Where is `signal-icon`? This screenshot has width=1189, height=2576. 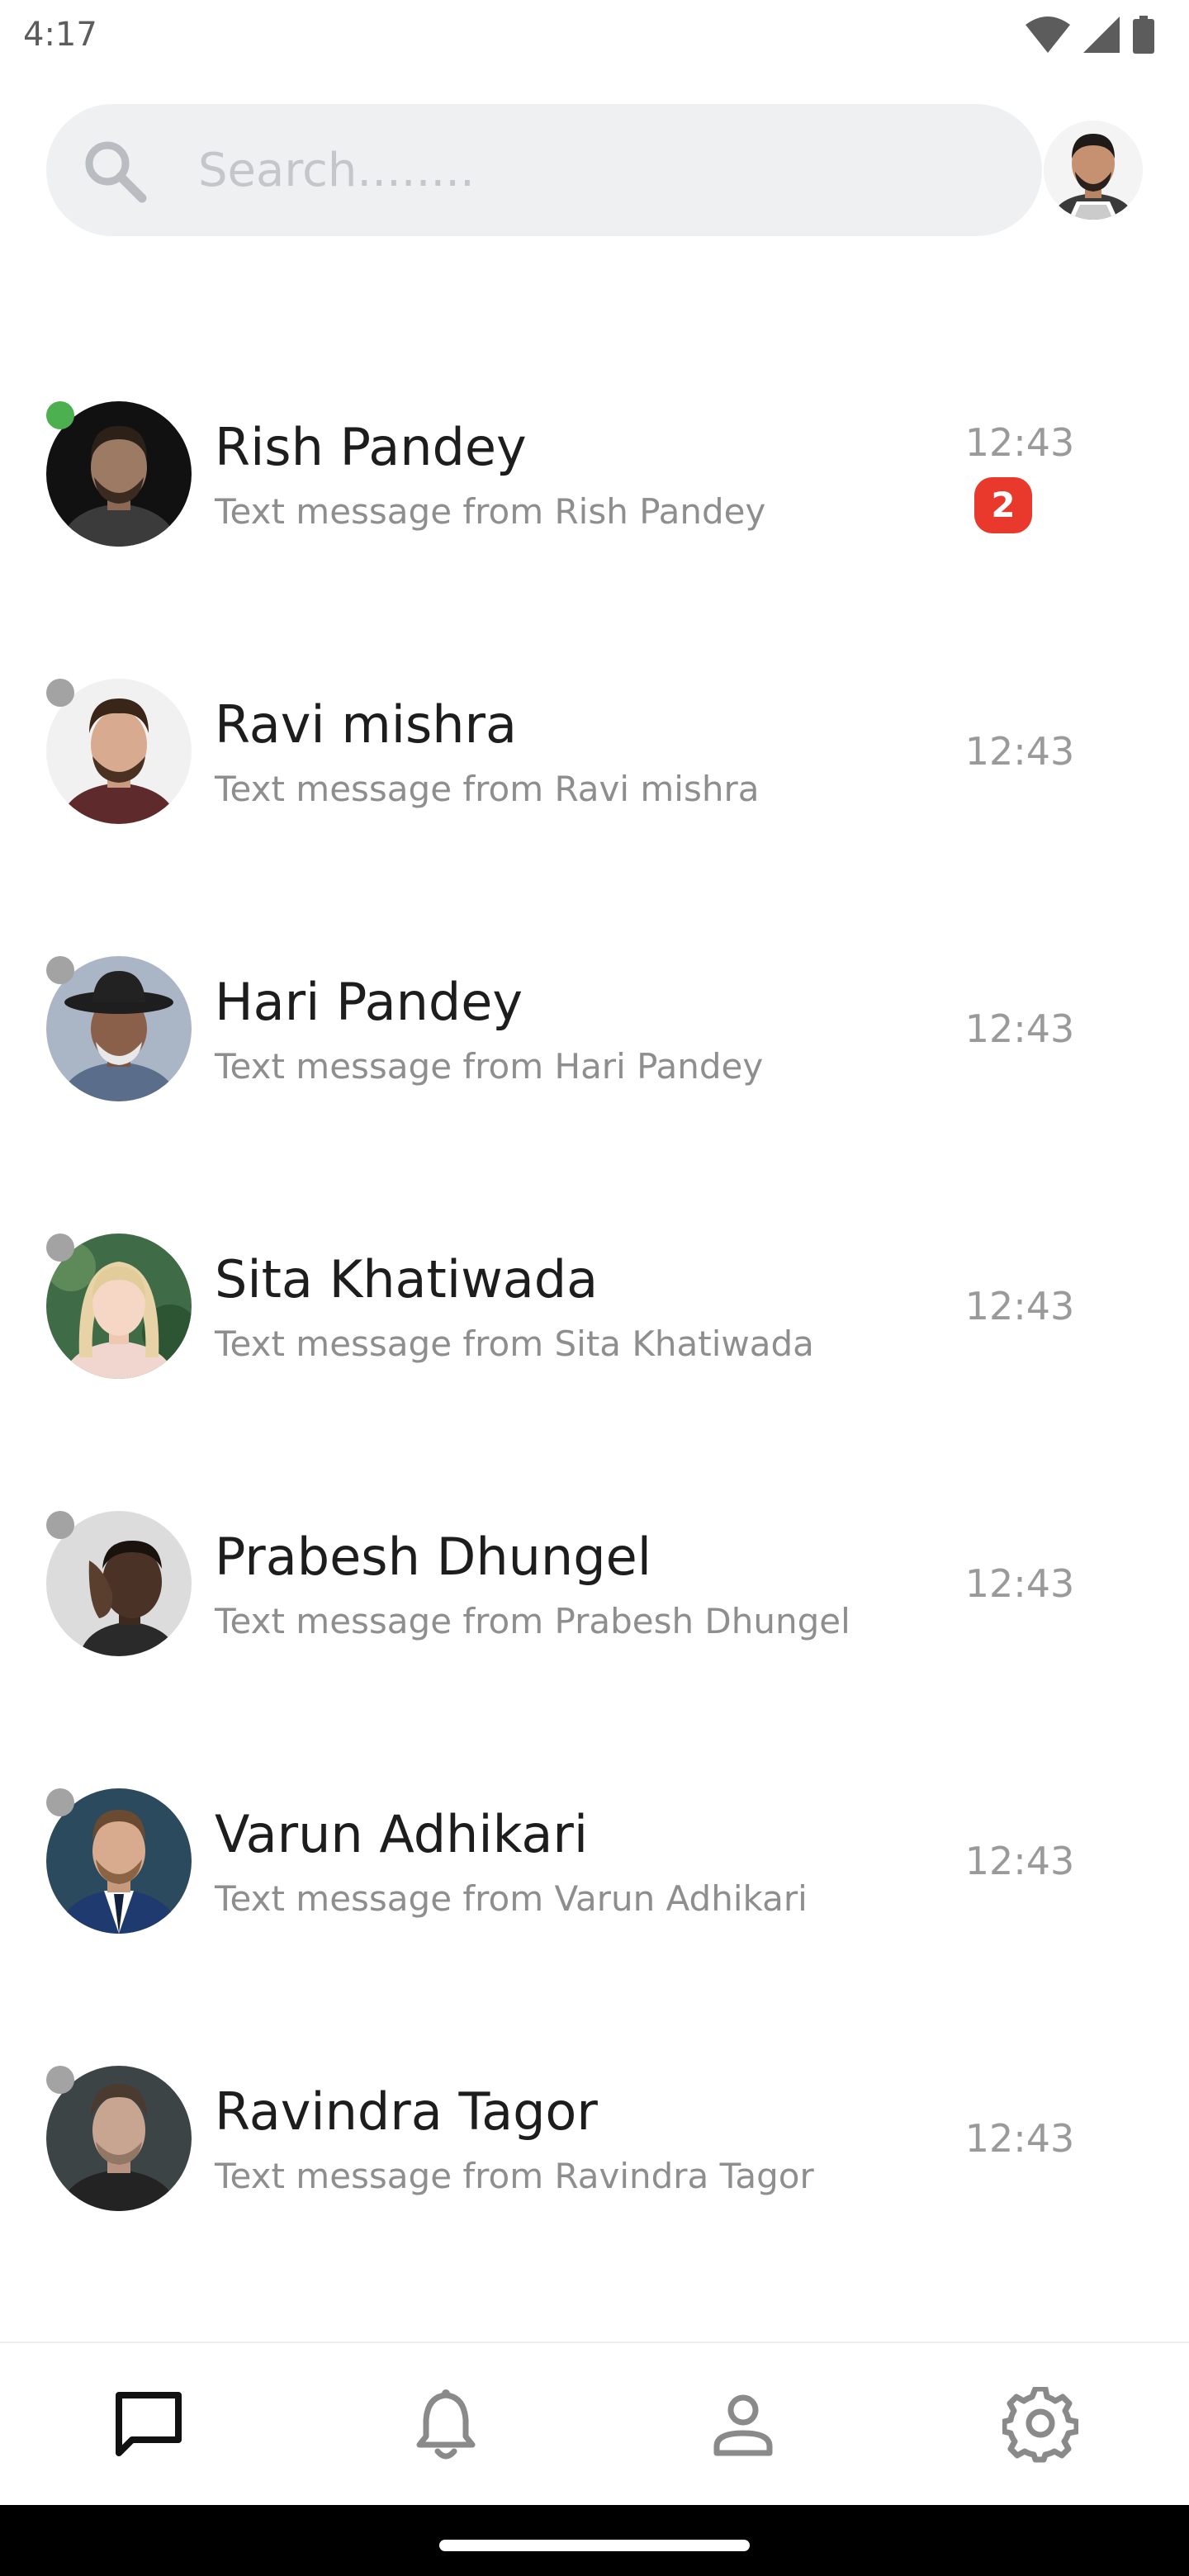 signal-icon is located at coordinates (1101, 35).